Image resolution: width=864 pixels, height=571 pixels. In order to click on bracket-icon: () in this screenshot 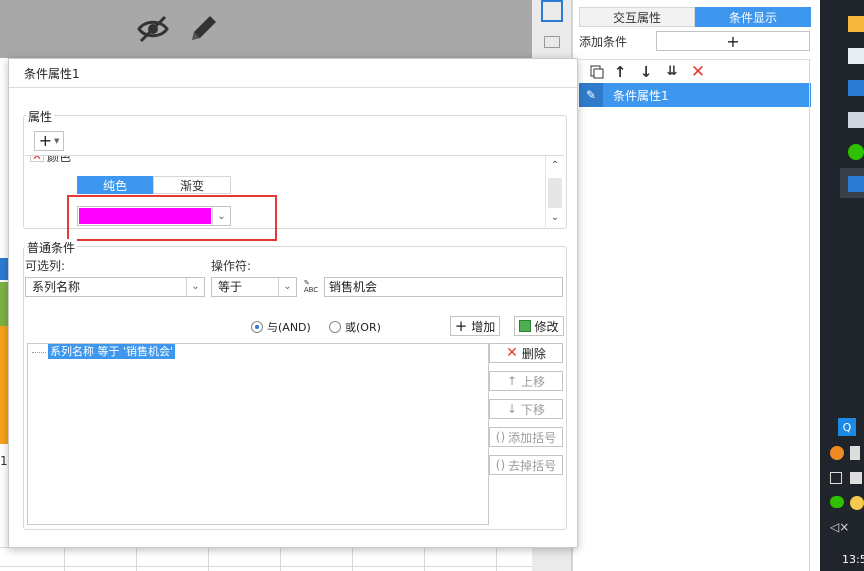, I will do `click(500, 437)`.